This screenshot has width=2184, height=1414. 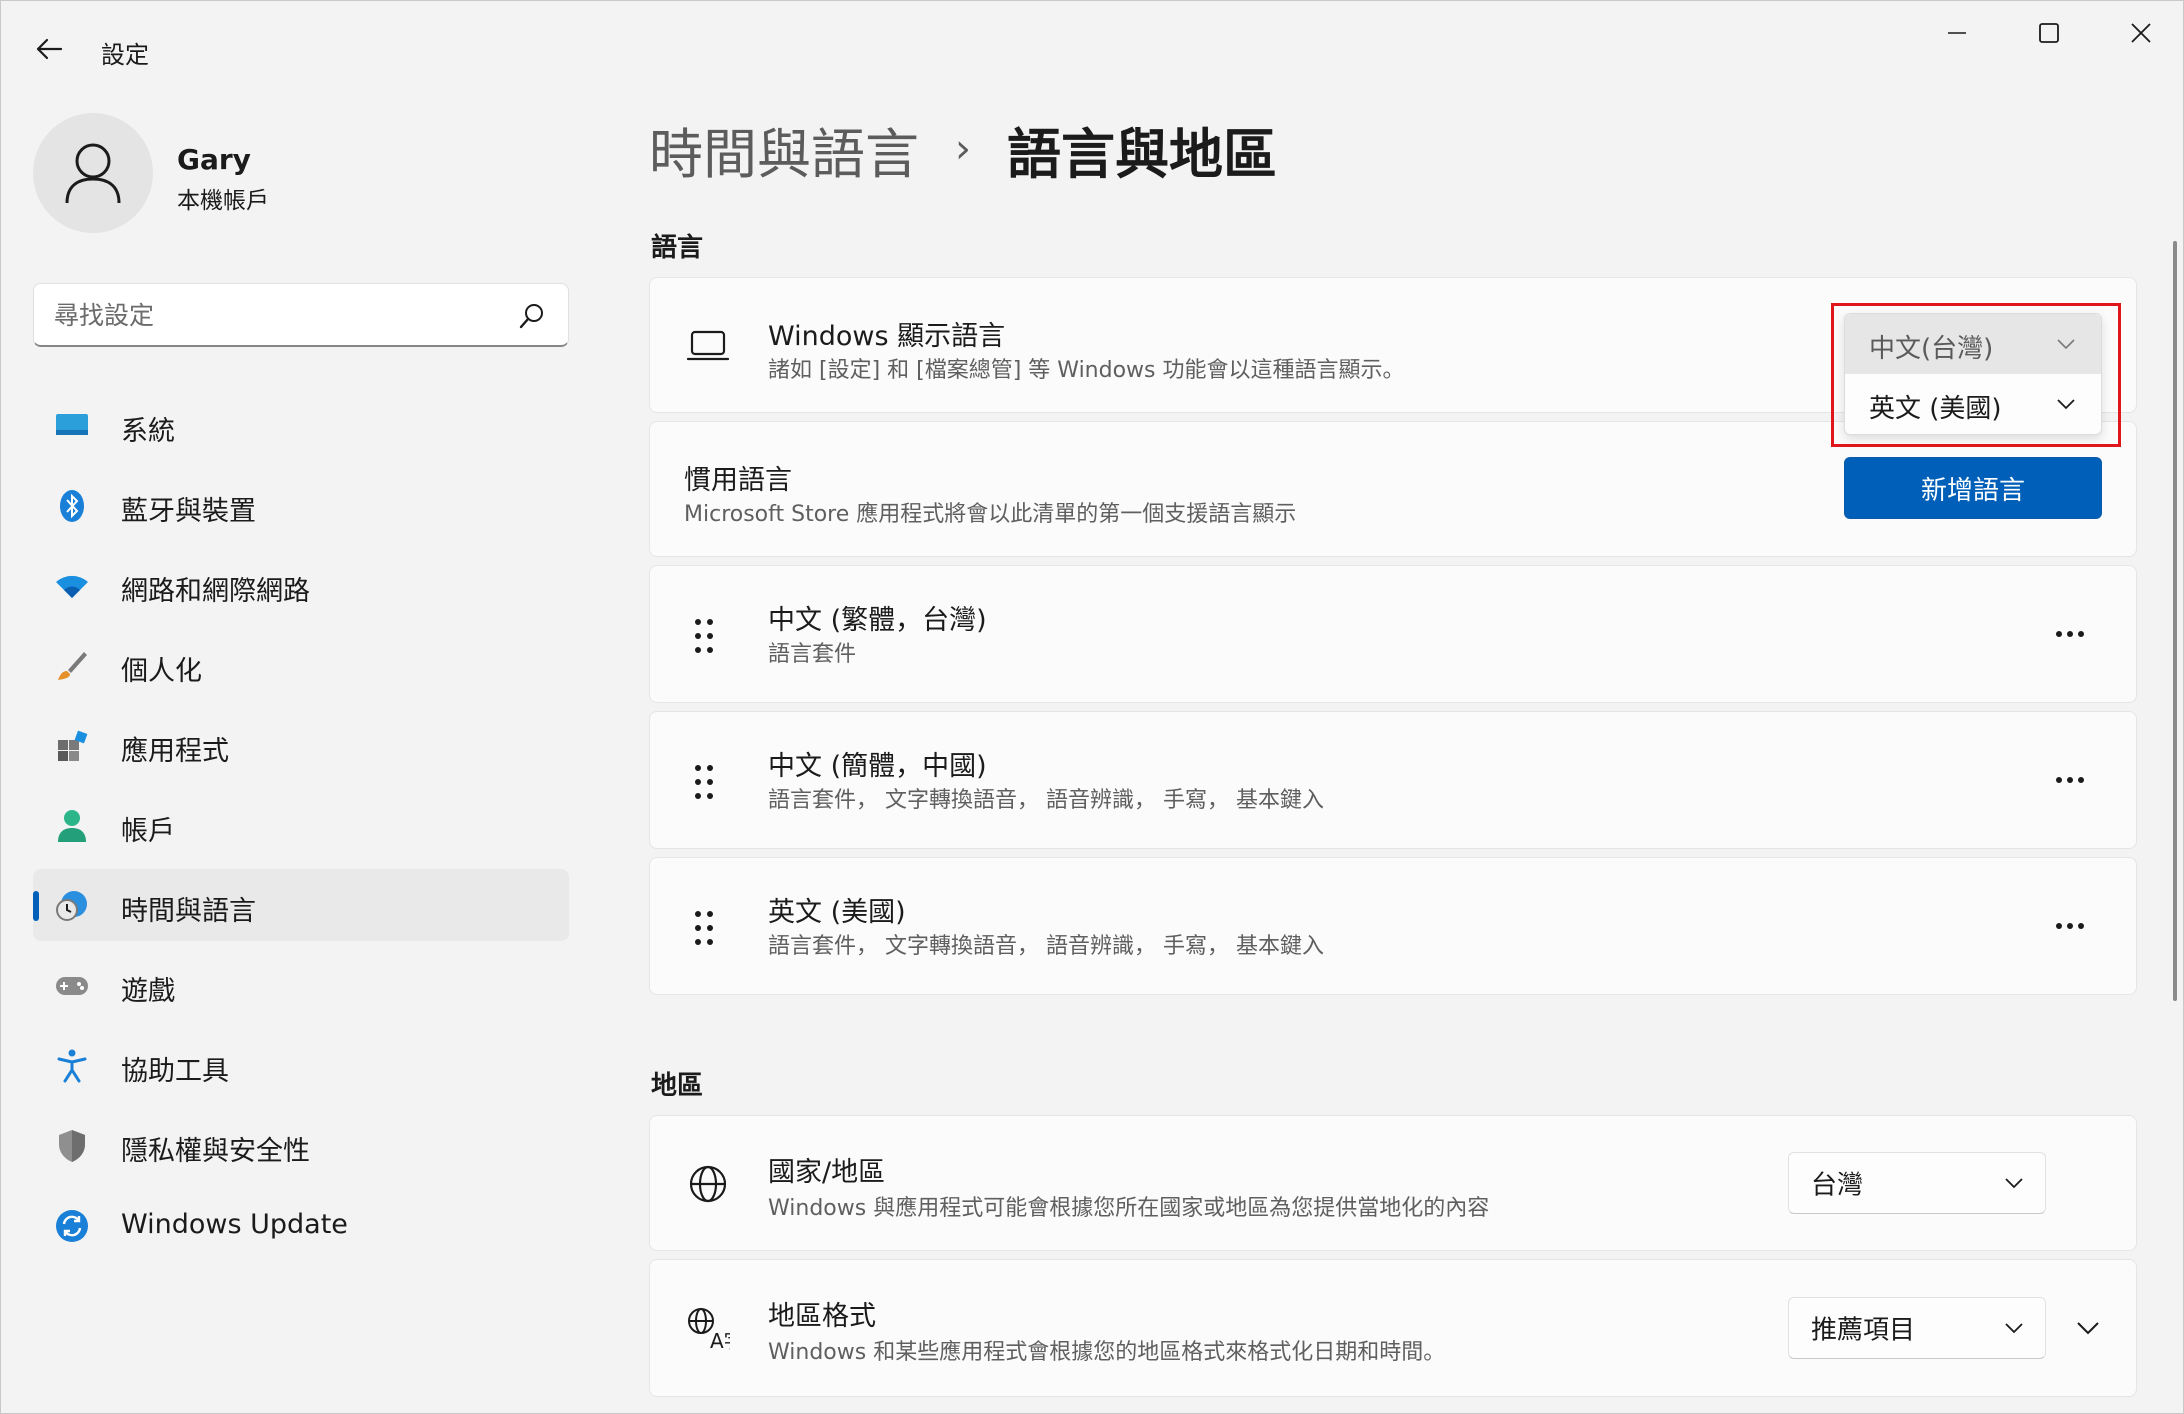 What do you see at coordinates (877, 766) in the screenshot?
I see `language-name: 中文 (簡體，中國)` at bounding box center [877, 766].